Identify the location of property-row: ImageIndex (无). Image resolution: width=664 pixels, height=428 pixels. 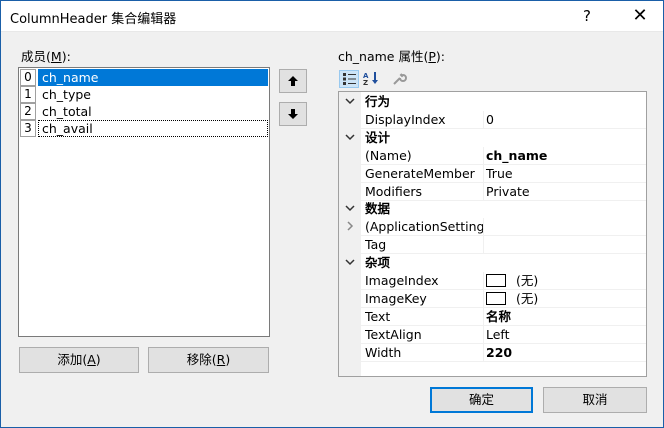
(492, 281).